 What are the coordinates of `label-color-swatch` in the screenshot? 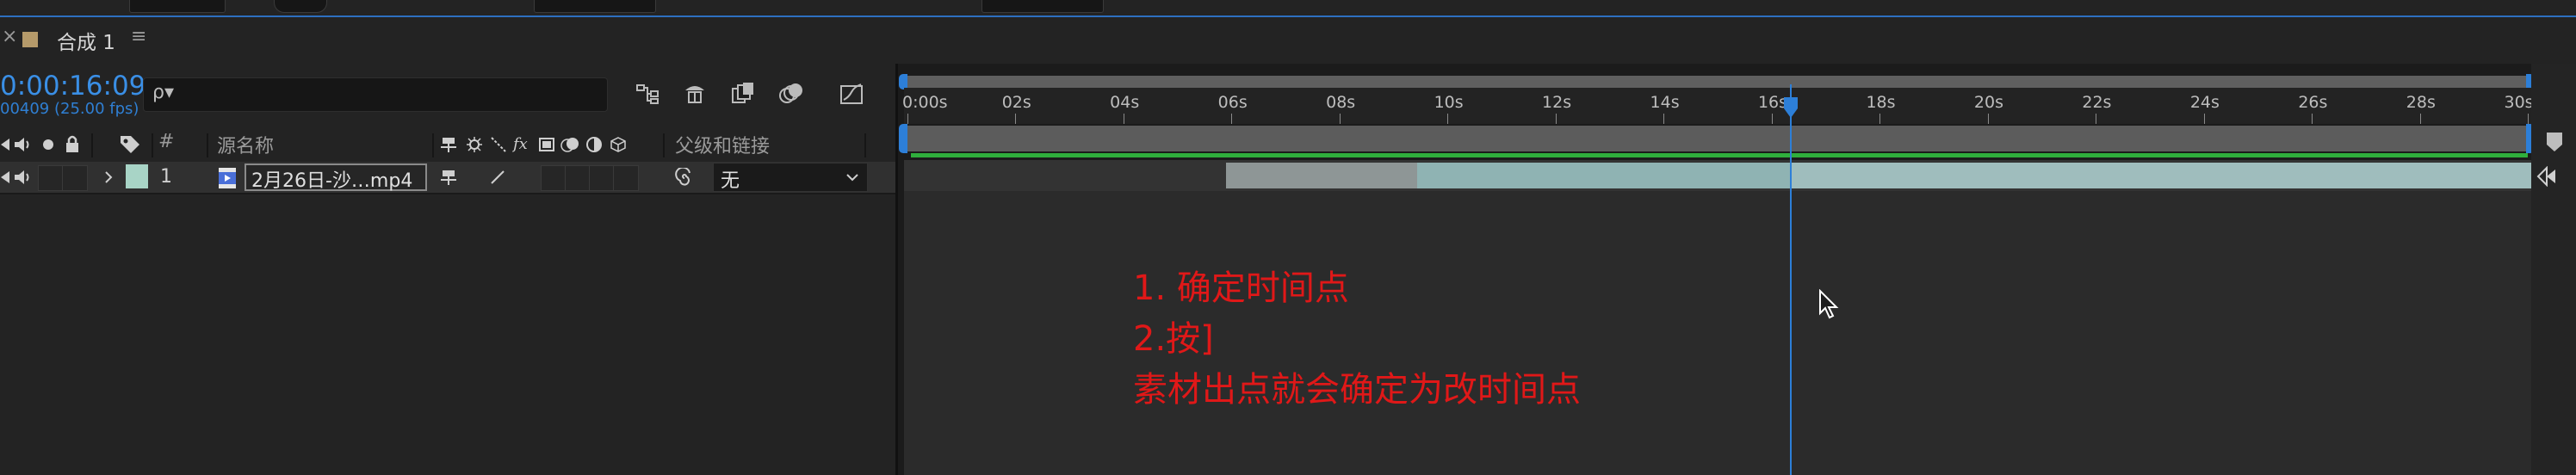 It's located at (137, 176).